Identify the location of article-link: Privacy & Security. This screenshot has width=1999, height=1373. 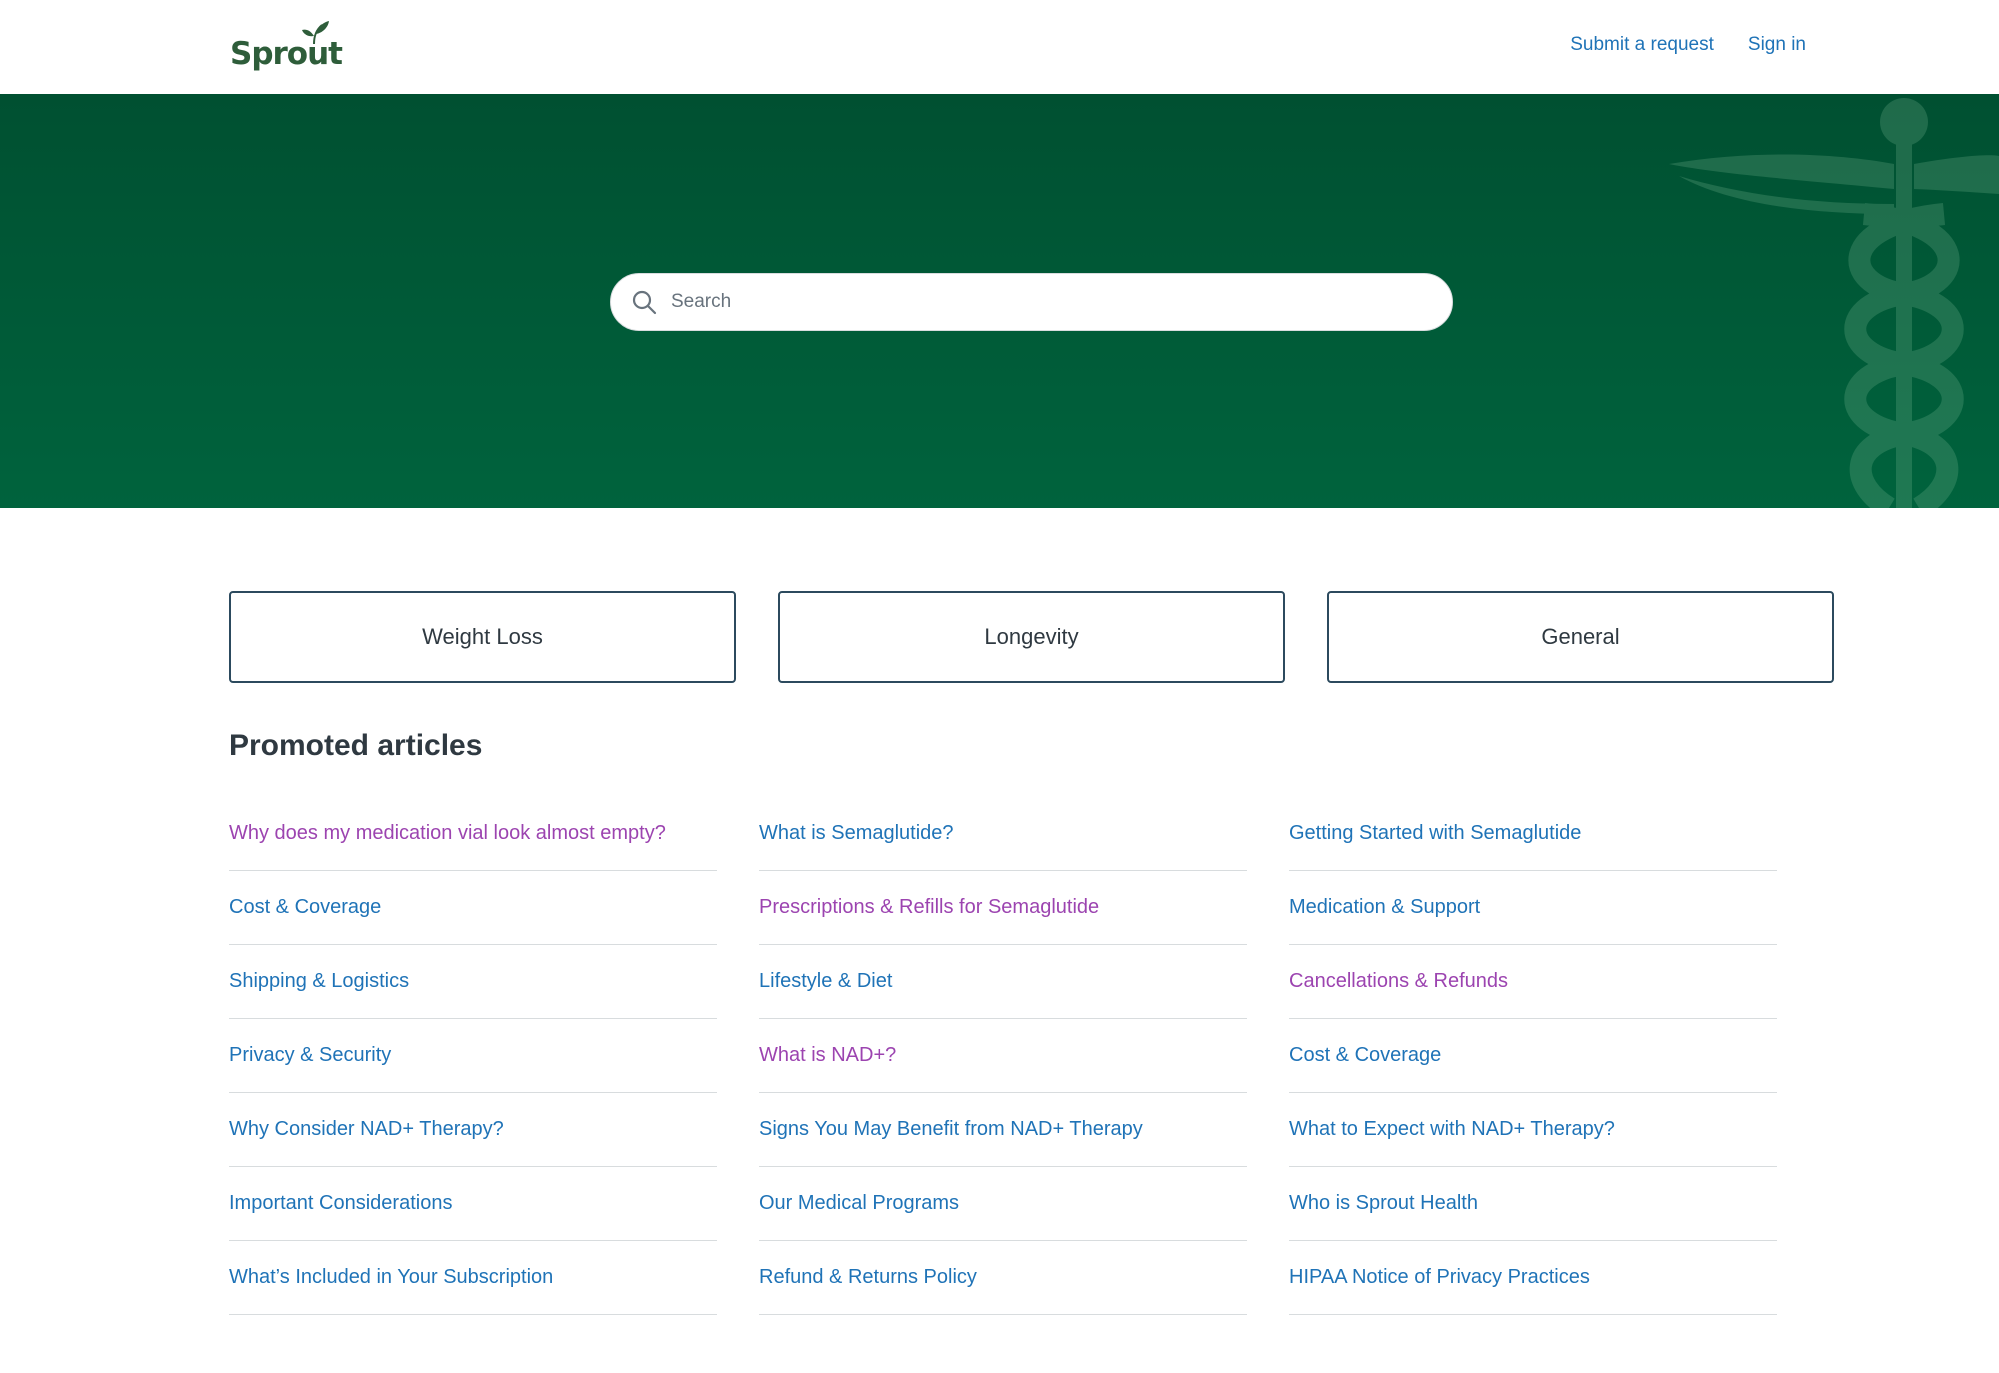
(310, 1055).